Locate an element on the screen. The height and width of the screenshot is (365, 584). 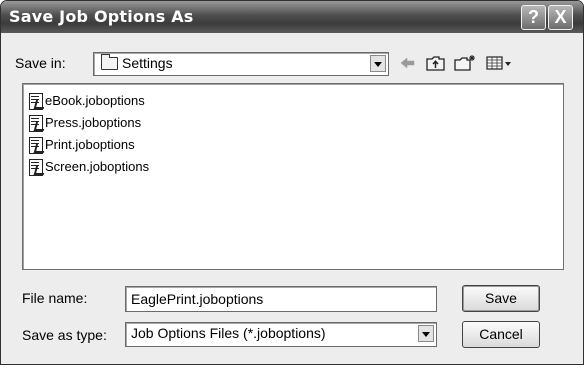
save-as-type-label: Save as type: is located at coordinates (64, 335).